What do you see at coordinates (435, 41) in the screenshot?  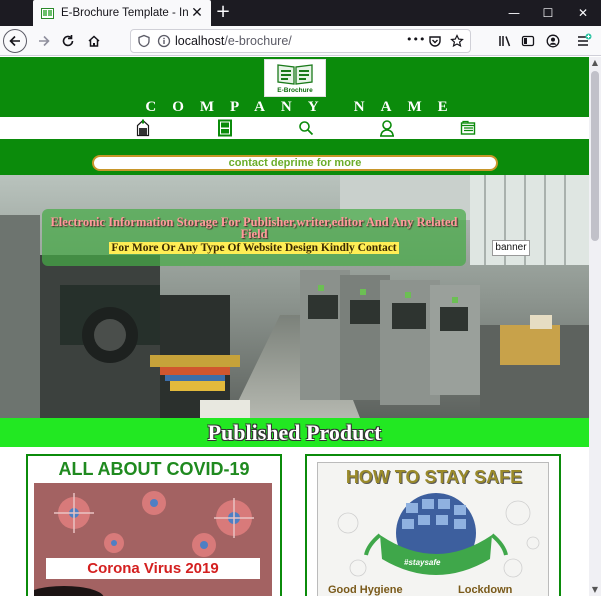 I see `pocket-icon` at bounding box center [435, 41].